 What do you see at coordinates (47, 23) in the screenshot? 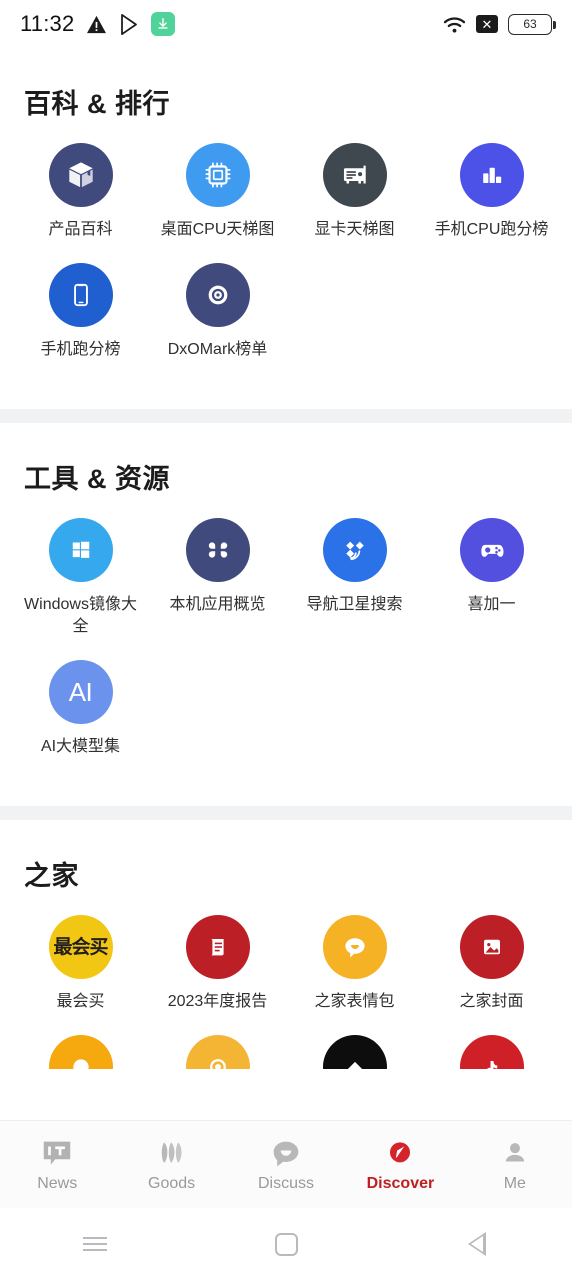
I see `status-time: 11:32` at bounding box center [47, 23].